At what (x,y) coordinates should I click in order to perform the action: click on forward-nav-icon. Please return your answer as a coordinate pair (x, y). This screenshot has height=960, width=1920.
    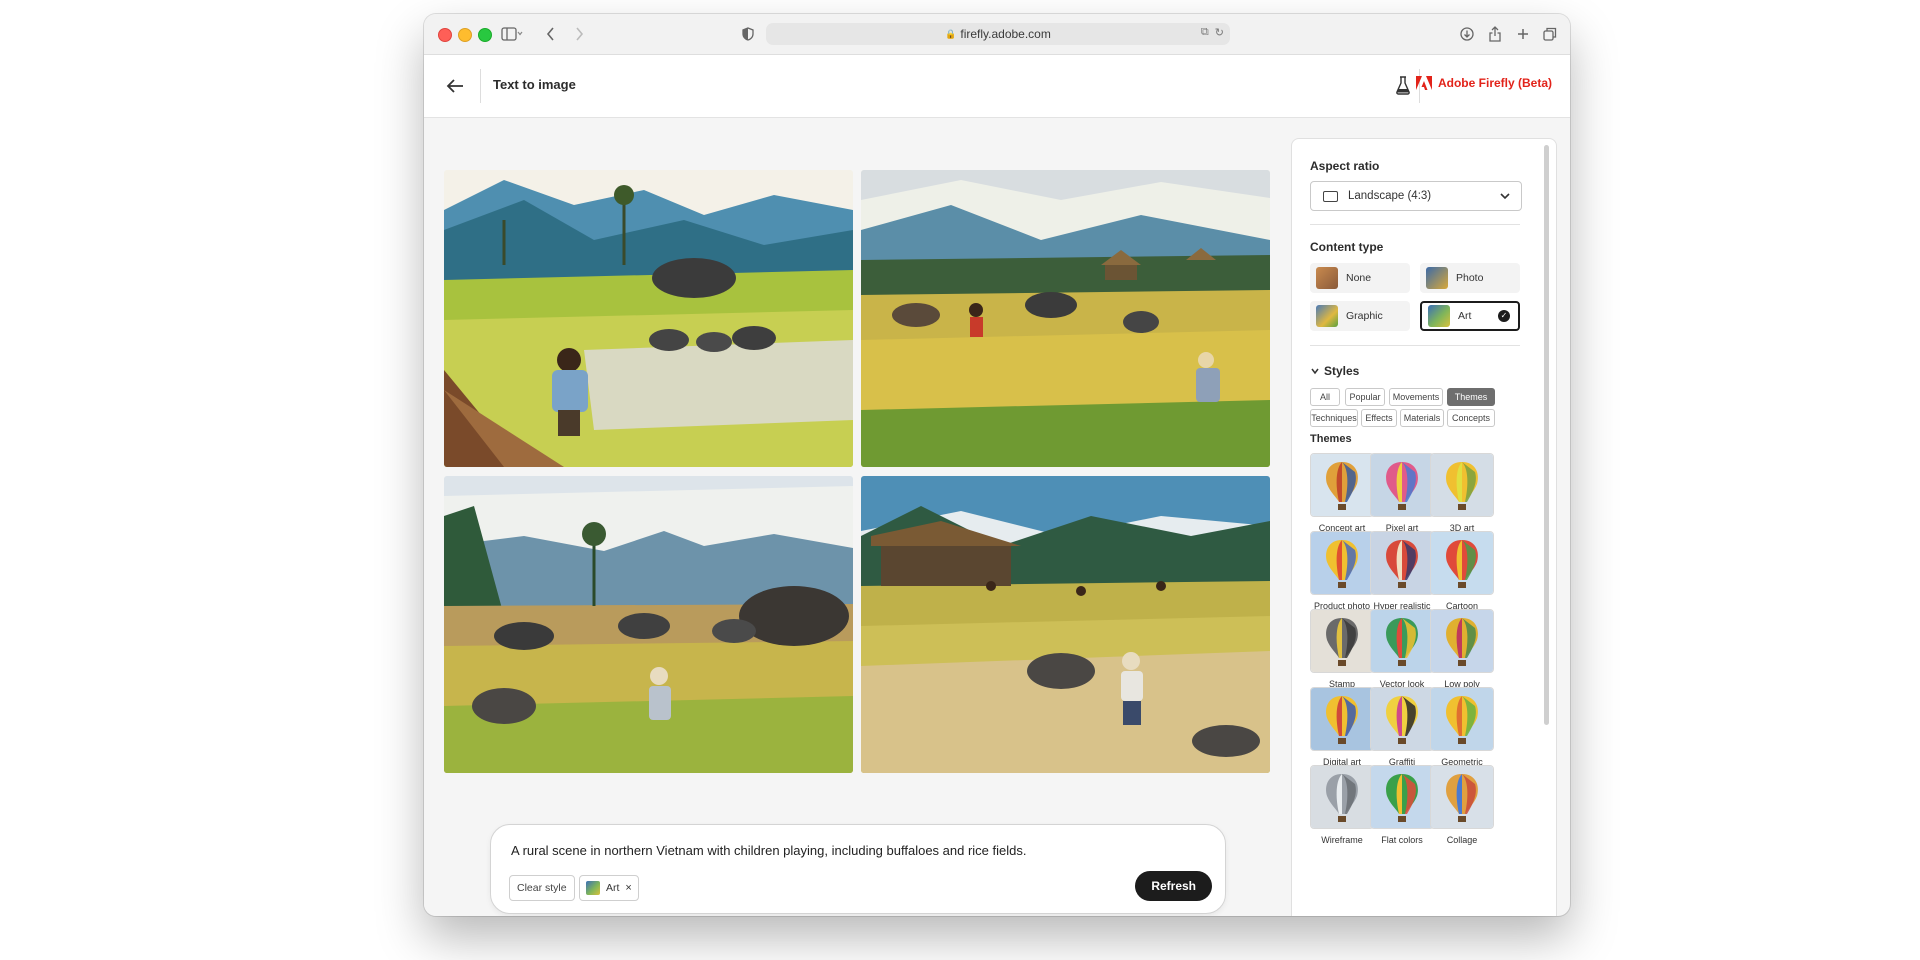
    Looking at the image, I should click on (579, 34).